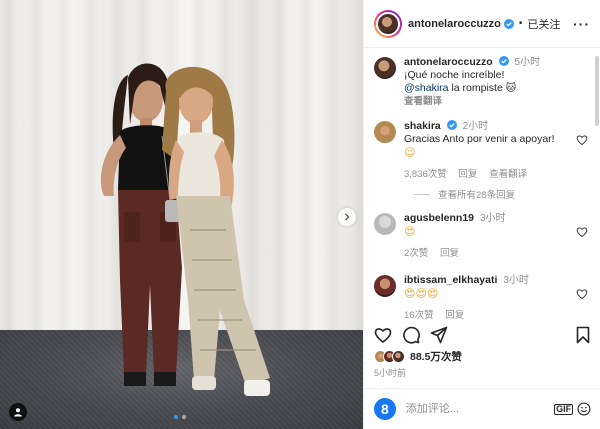  I want to click on comment-likes: 16次赞, so click(419, 315).